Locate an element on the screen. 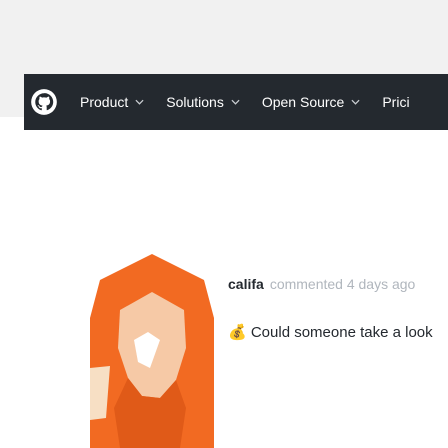 This screenshot has height=448, width=448. nav-pricing-label: Prici is located at coordinates (396, 102).